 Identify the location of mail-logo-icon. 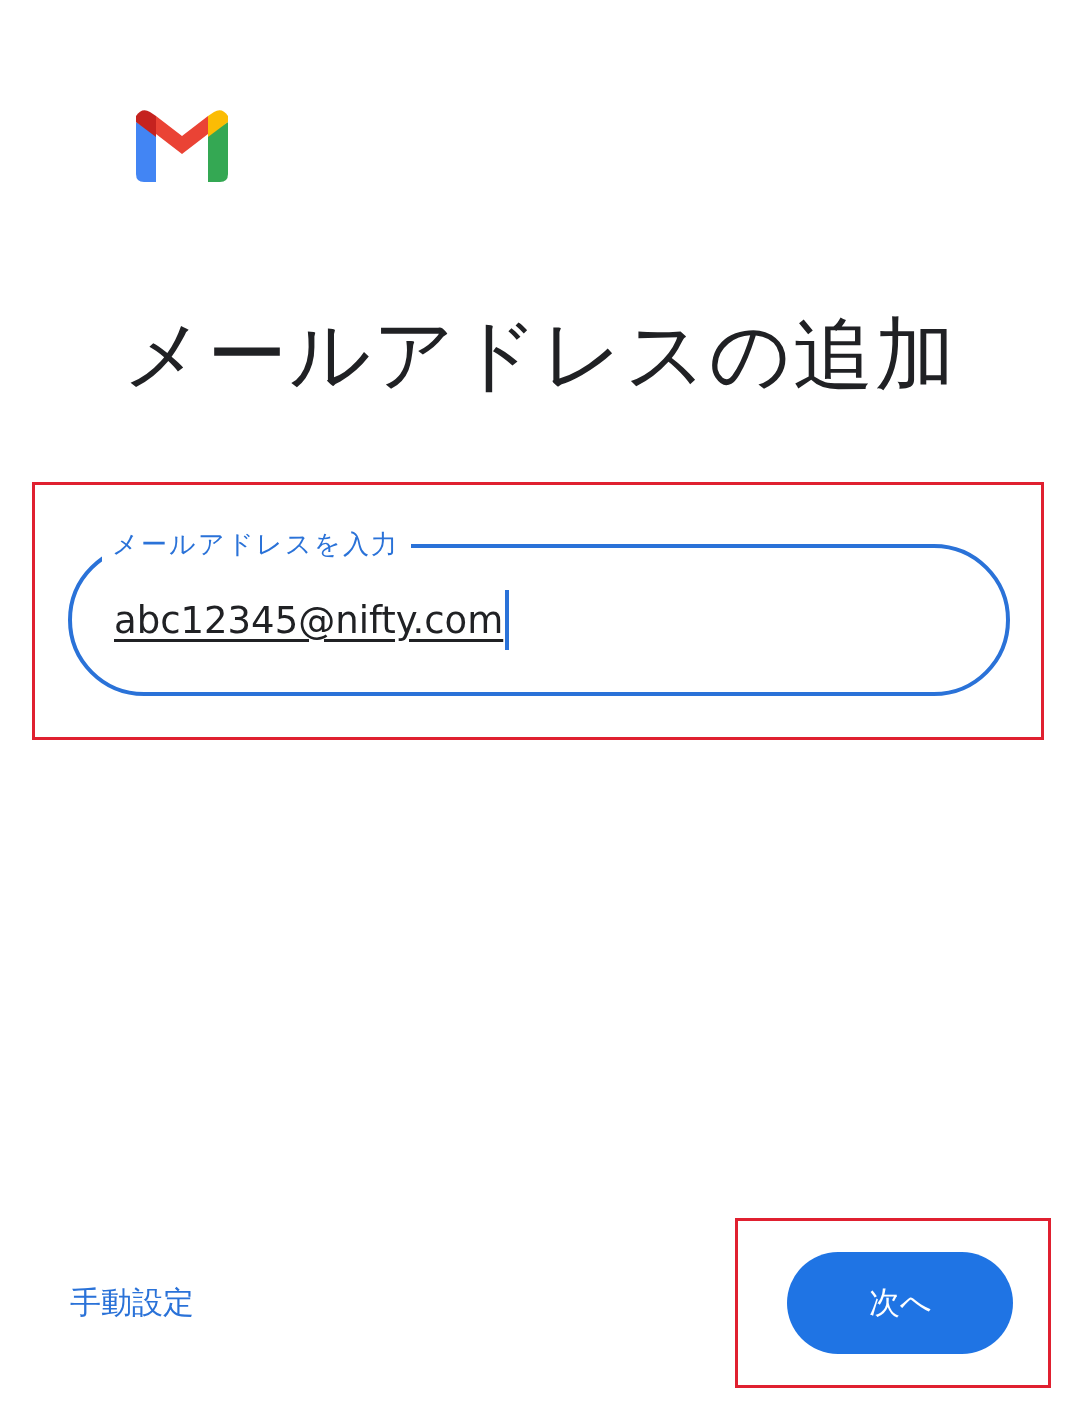
(182, 146).